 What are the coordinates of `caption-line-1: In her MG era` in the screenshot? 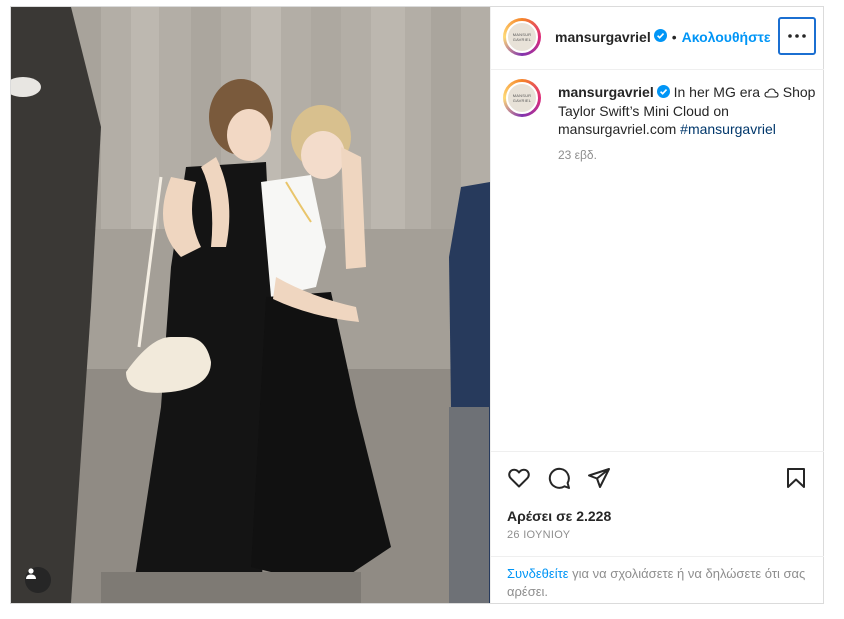 It's located at (716, 92).